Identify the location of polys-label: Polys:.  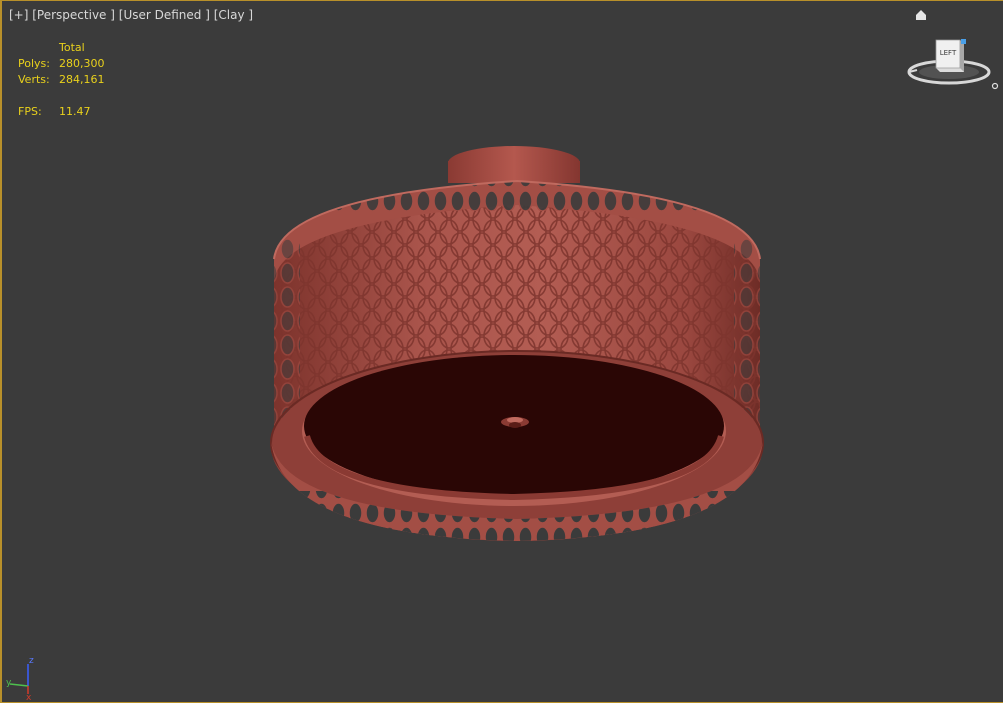
(34, 63).